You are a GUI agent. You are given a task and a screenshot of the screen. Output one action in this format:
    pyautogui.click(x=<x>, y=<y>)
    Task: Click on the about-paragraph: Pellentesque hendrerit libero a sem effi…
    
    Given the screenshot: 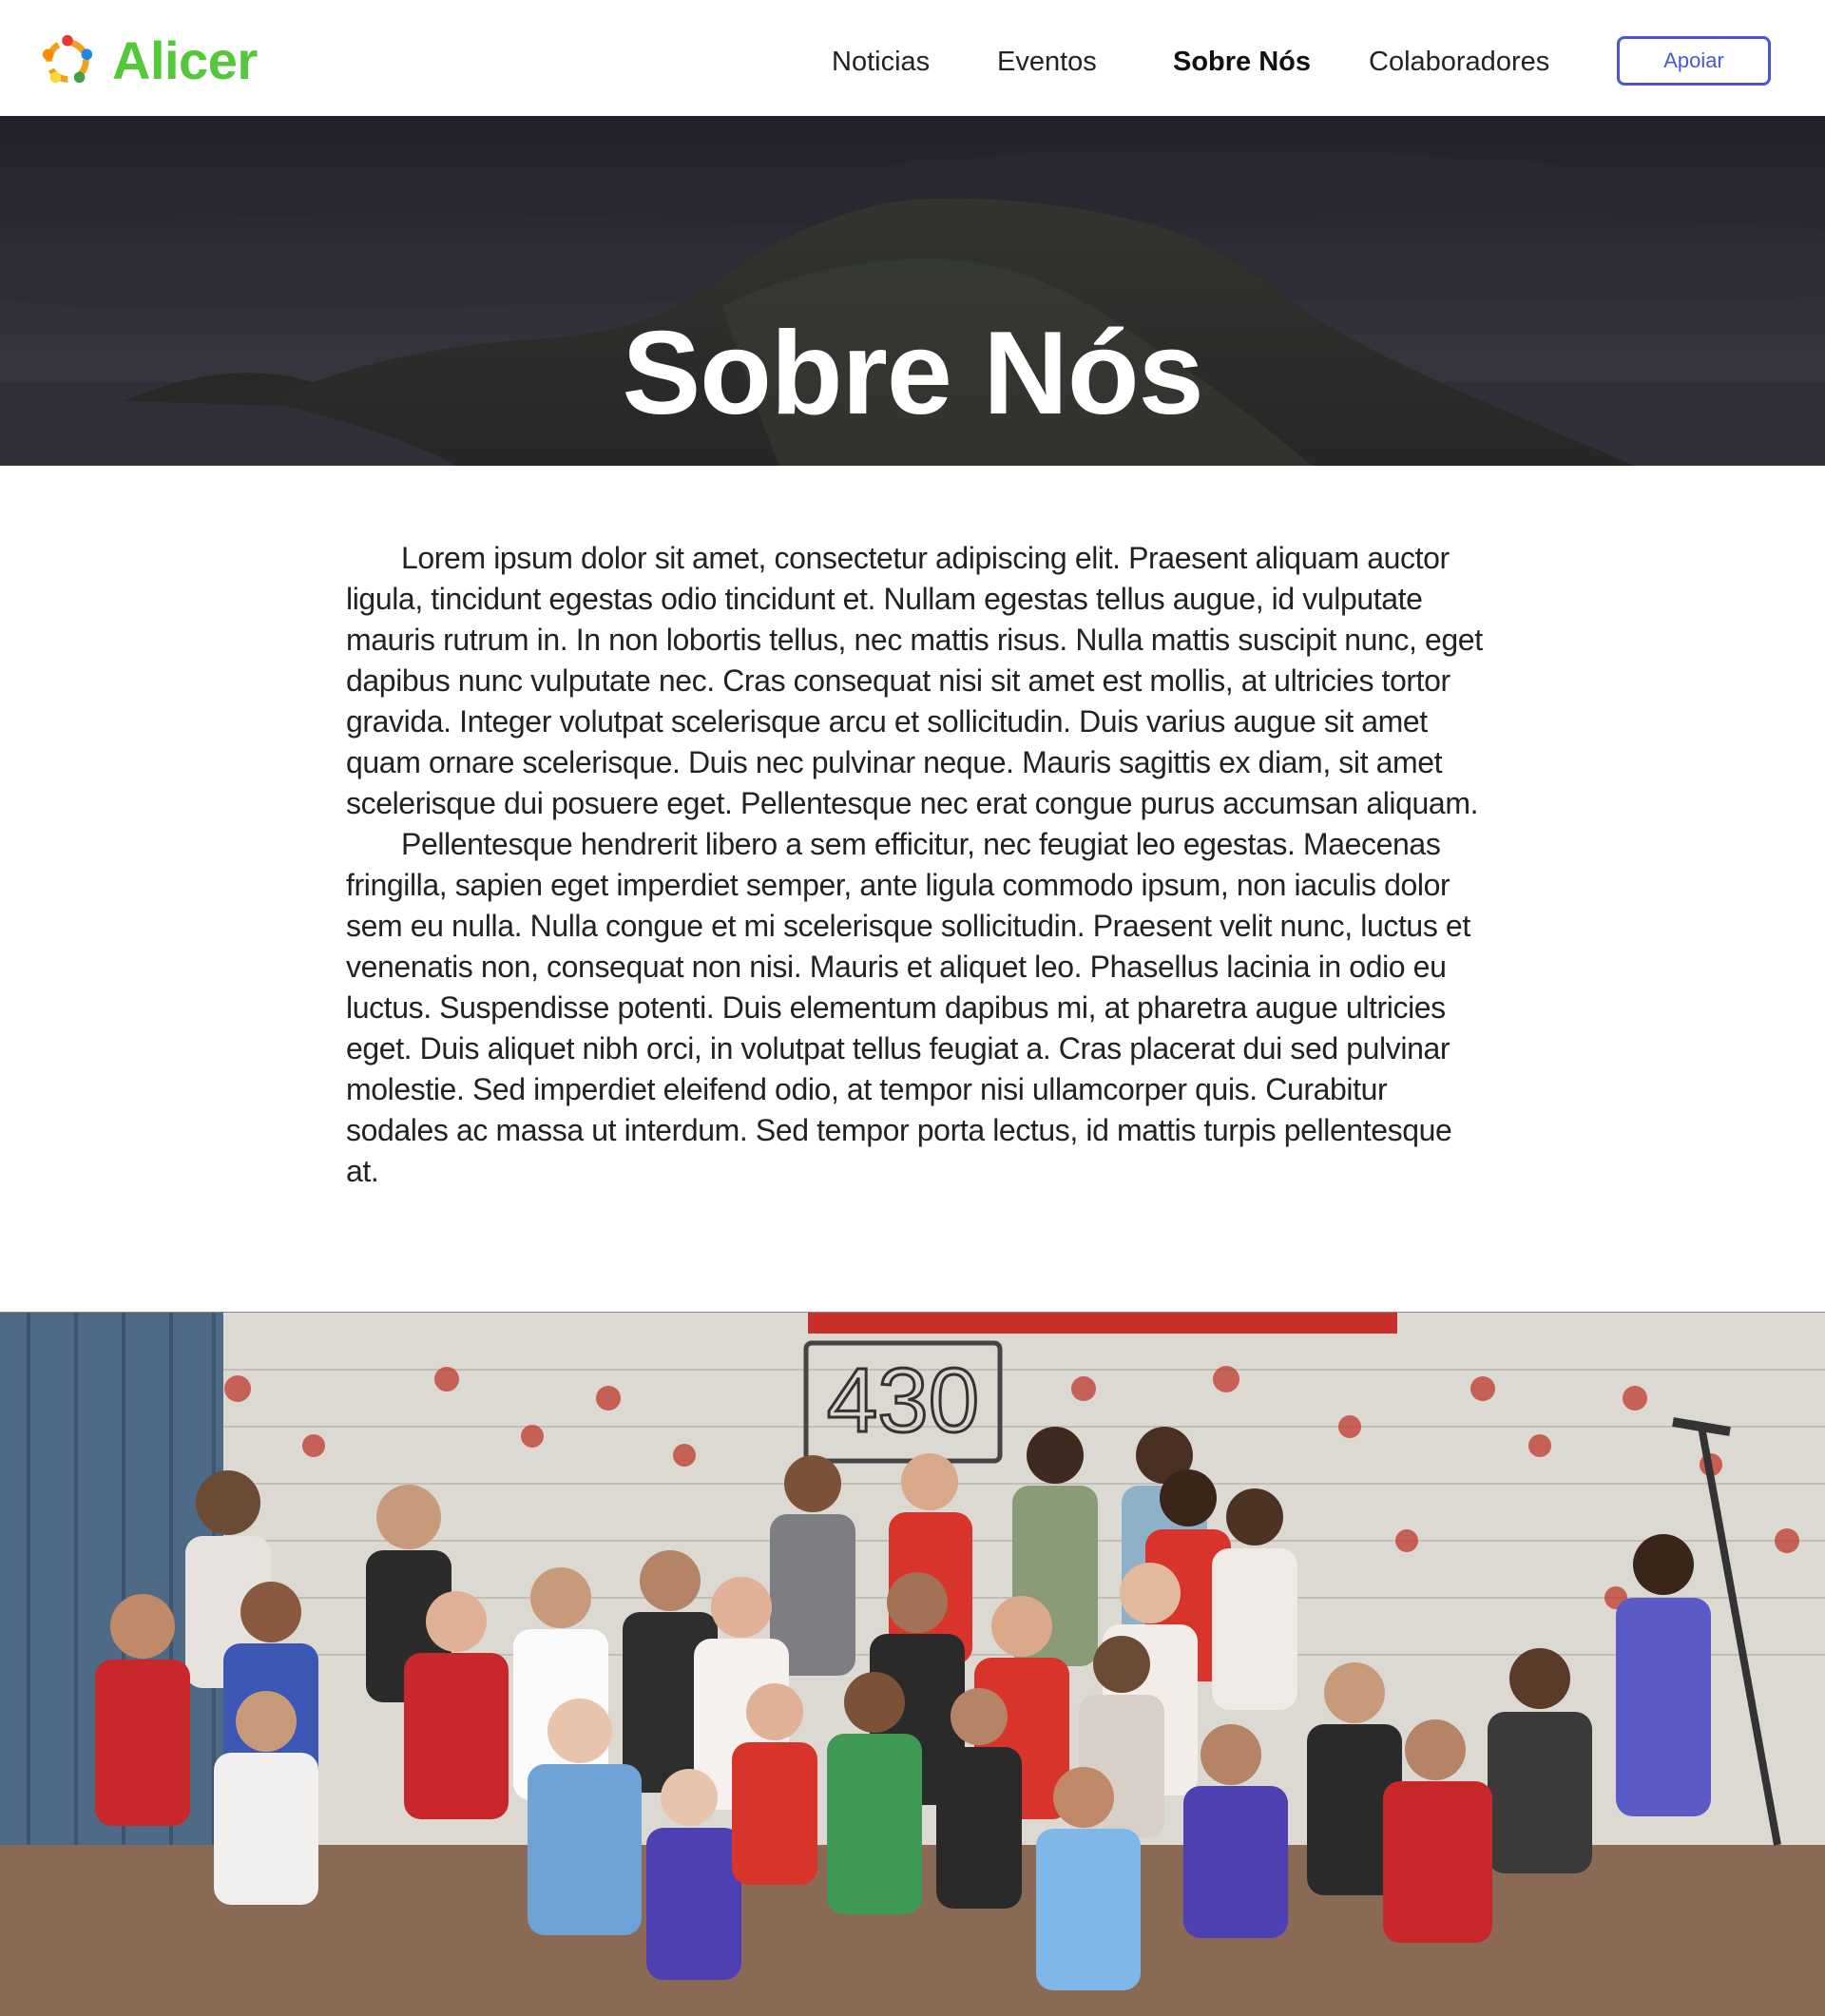 What is the action you would take?
    pyautogui.click(x=908, y=1007)
    